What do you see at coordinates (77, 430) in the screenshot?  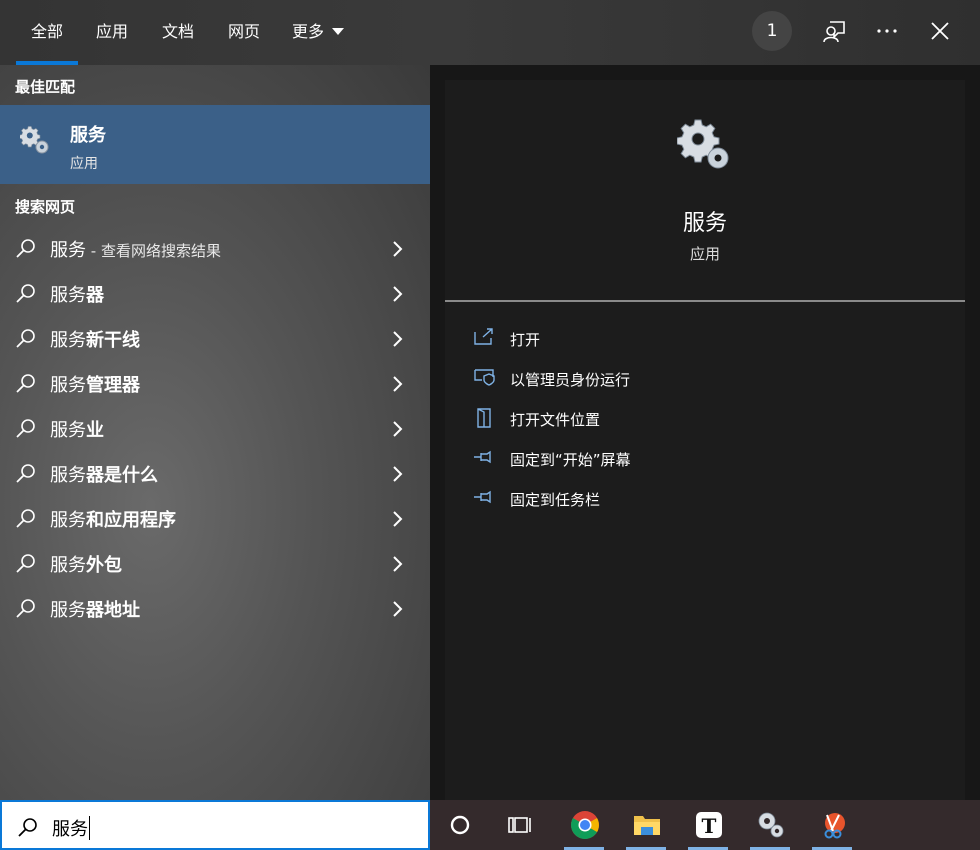 I see `suggestion-text: 服务业` at bounding box center [77, 430].